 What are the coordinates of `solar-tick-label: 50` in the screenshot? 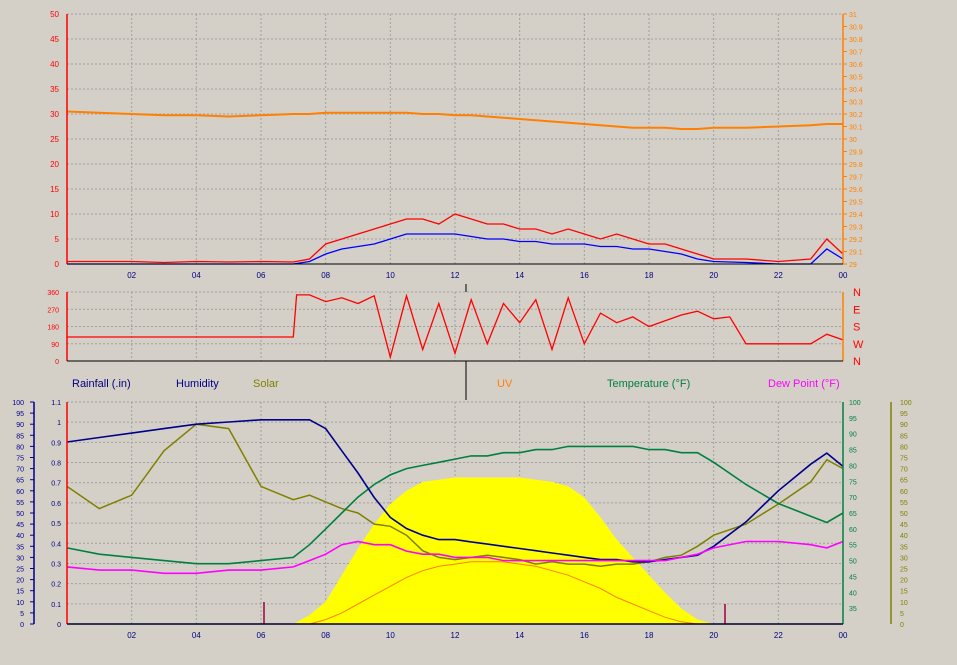 It's located at (904, 514).